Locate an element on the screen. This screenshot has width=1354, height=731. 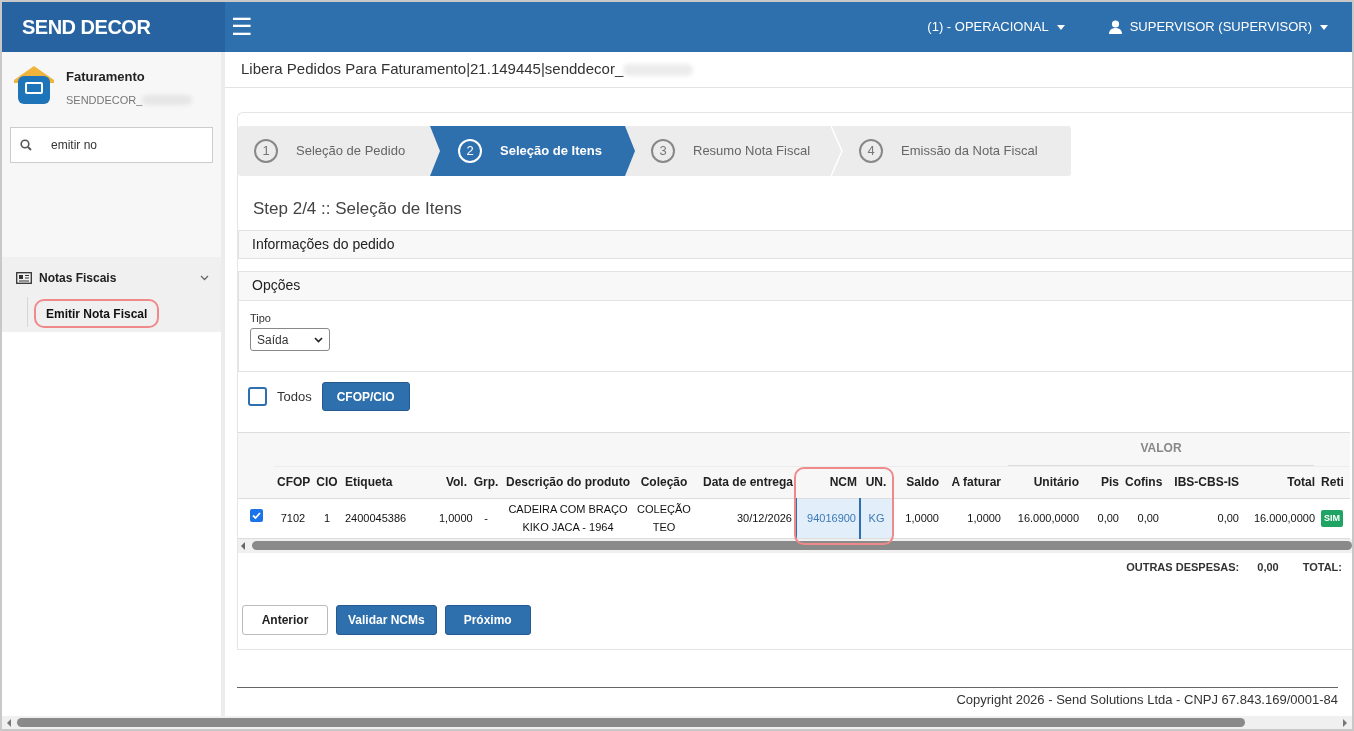
wizard-step: 2 Seleção de Itens is located at coordinates (532, 151).